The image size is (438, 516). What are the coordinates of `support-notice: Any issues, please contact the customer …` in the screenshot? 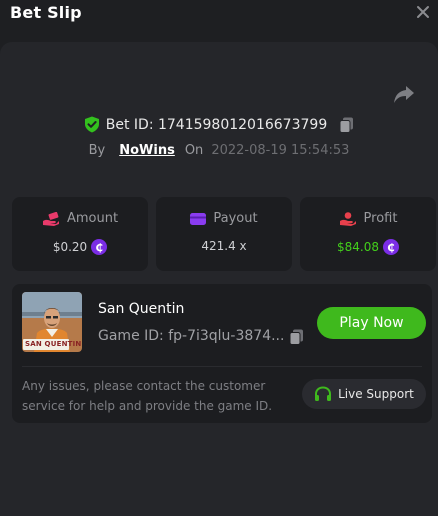 It's located at (147, 396).